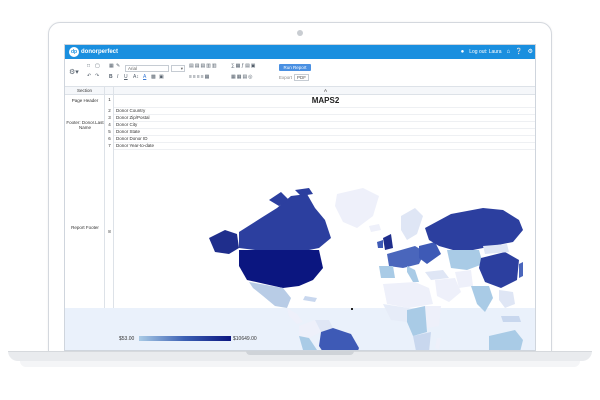 This screenshot has height=400, width=600. I want to click on region-japan, so click(521, 270).